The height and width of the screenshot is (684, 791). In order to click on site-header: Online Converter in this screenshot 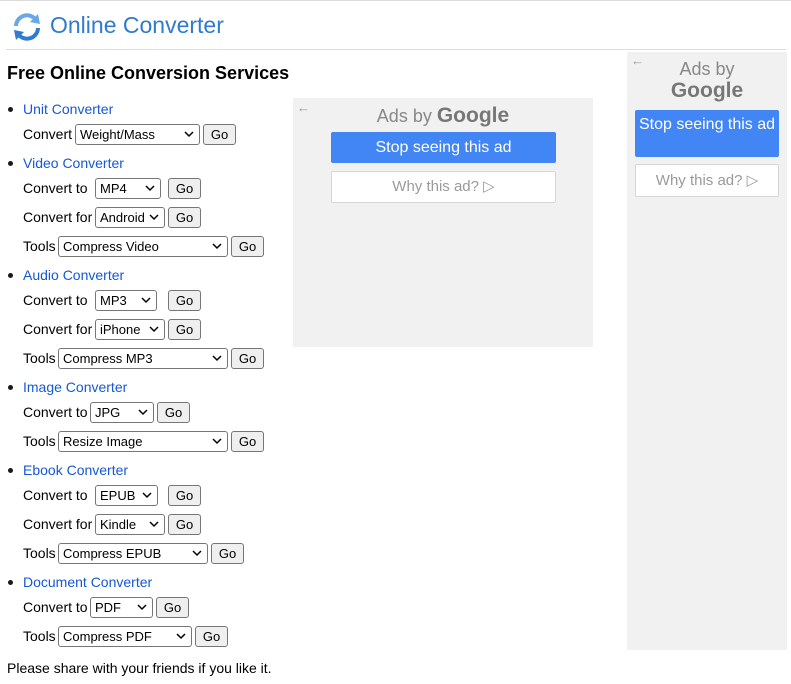, I will do `click(396, 29)`.